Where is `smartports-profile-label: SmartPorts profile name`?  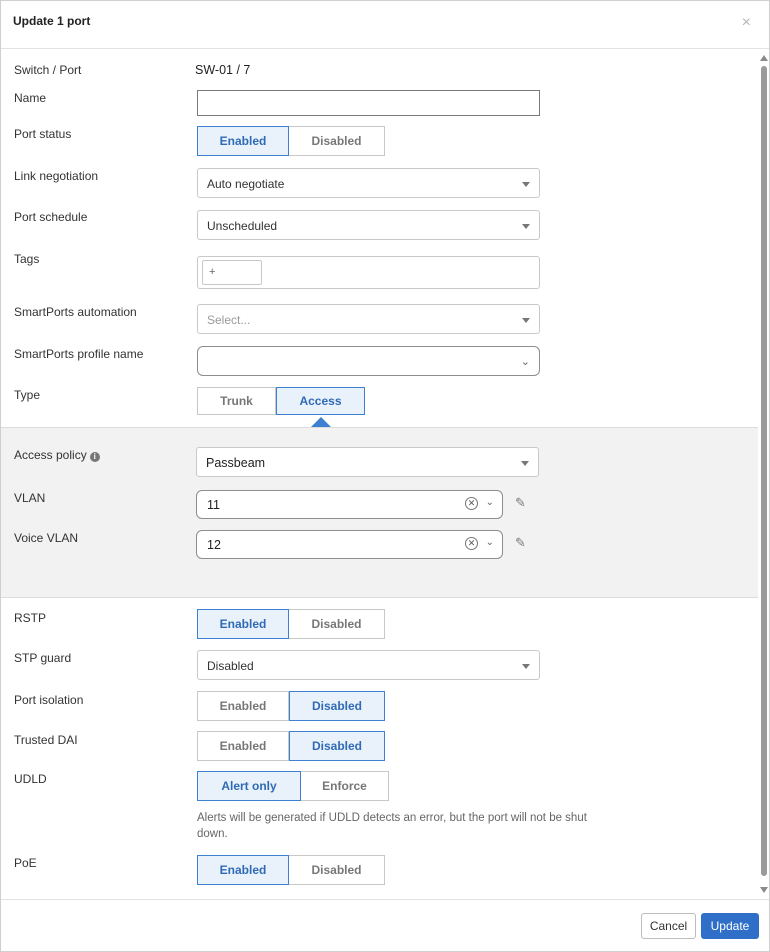 smartports-profile-label: SmartPorts profile name is located at coordinates (79, 354).